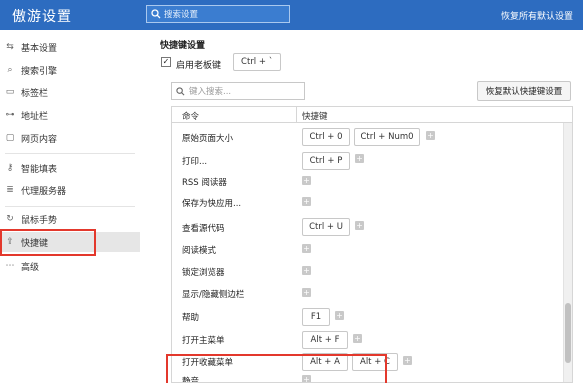 This screenshot has width=583, height=383. What do you see at coordinates (183, 46) in the screenshot?
I see `section-title: 快捷键设置` at bounding box center [183, 46].